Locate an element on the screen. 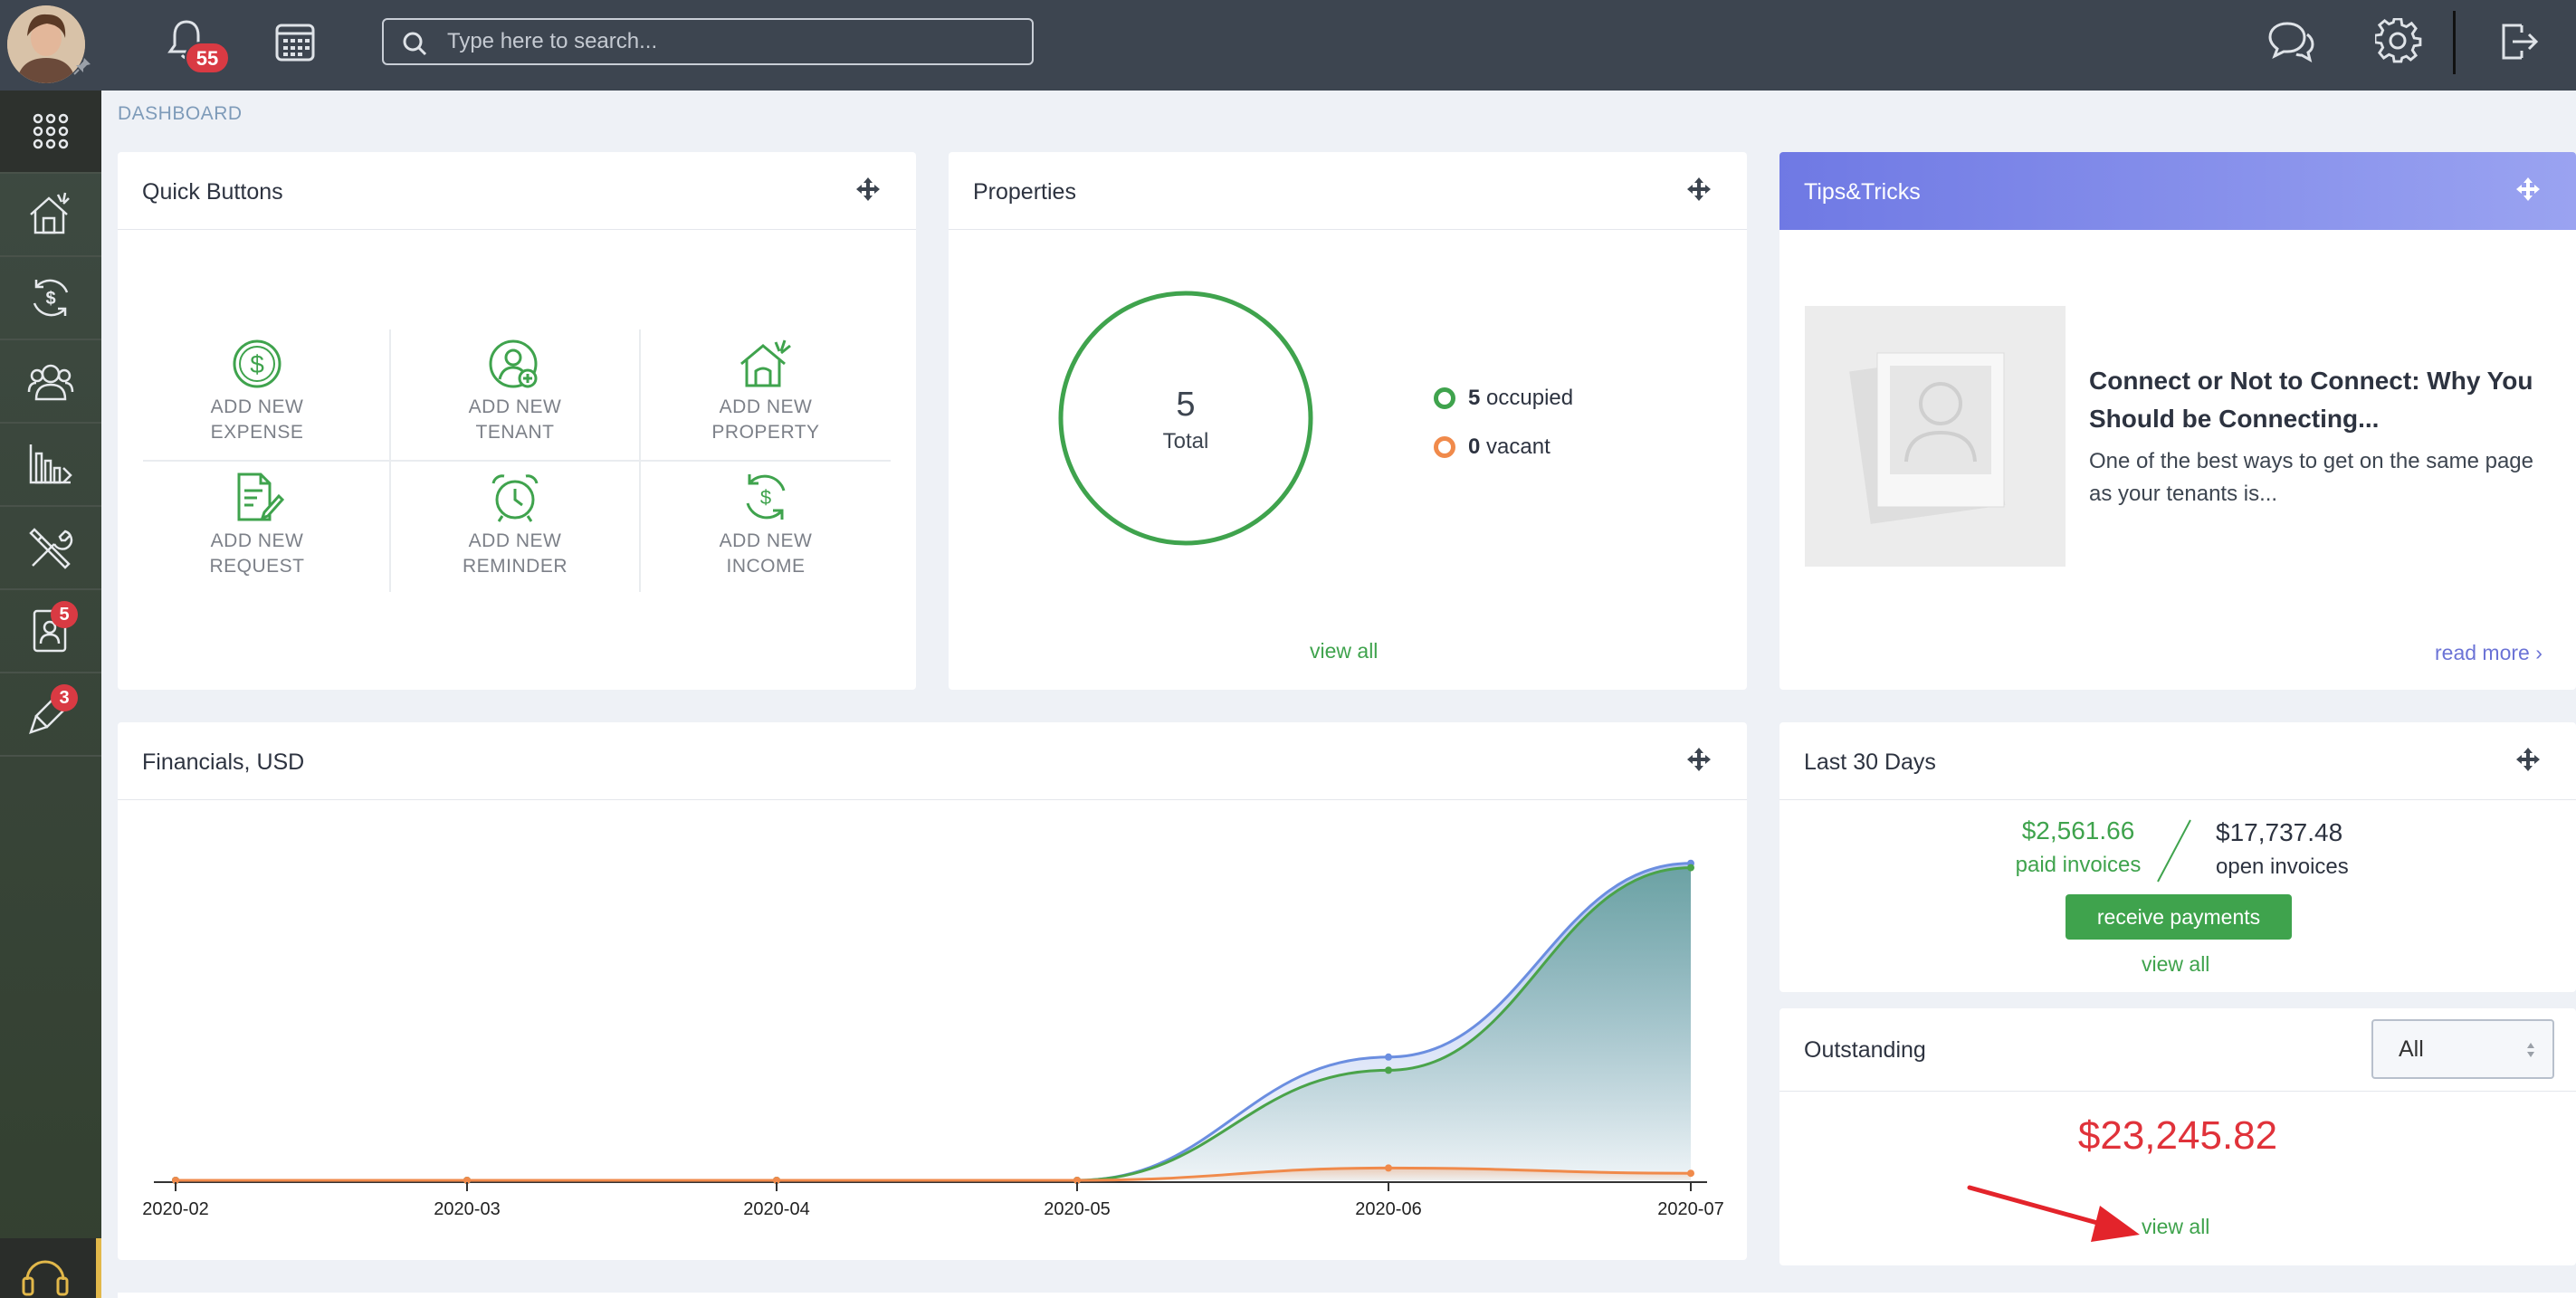  add-property-line1: ADD NEW is located at coordinates (766, 406).